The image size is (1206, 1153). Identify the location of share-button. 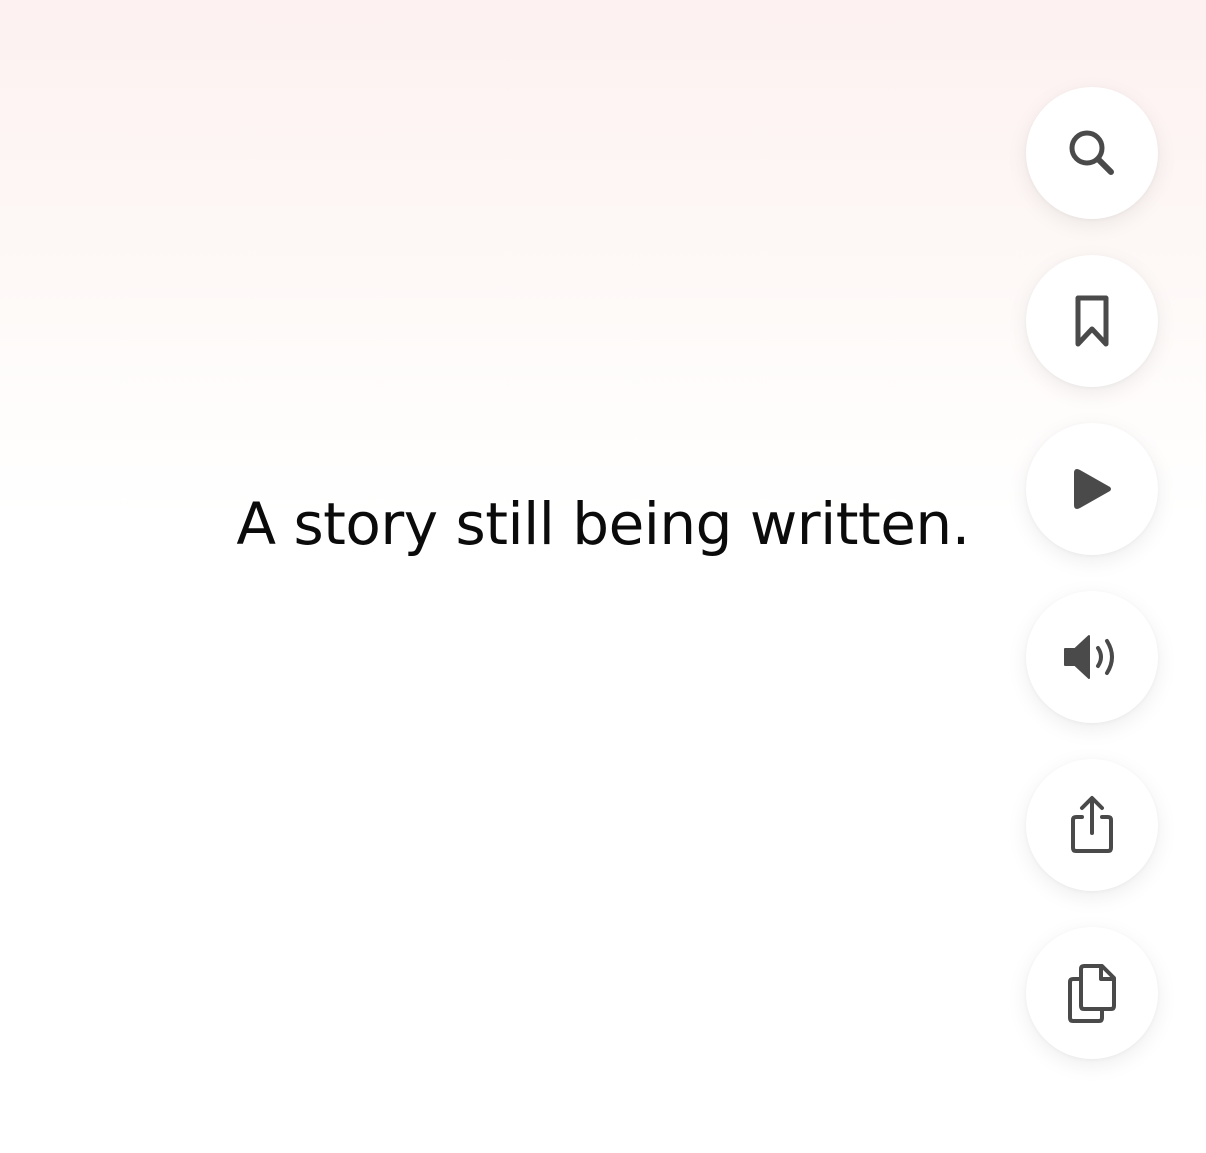
(1092, 825).